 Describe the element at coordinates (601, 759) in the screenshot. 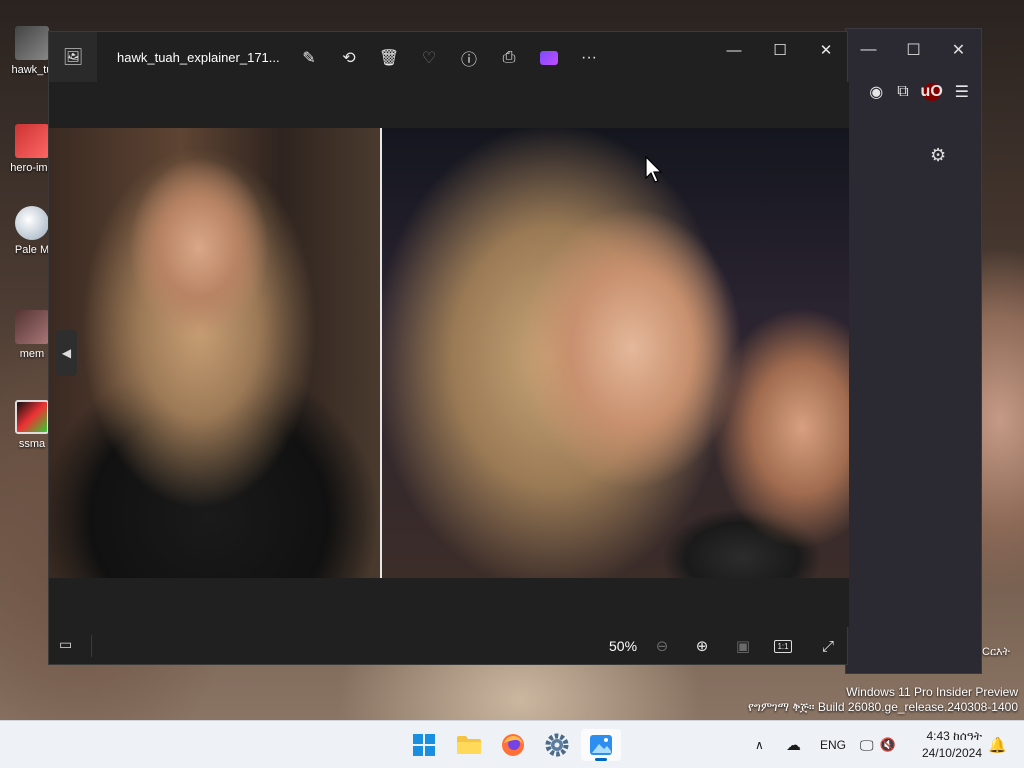

I see `active-indicator` at that location.